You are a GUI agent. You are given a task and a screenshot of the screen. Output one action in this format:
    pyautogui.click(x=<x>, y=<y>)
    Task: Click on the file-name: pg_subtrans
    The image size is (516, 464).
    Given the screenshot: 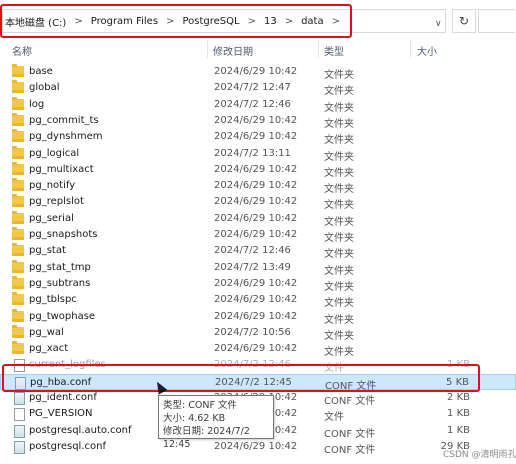 What is the action you would take?
    pyautogui.click(x=60, y=283)
    